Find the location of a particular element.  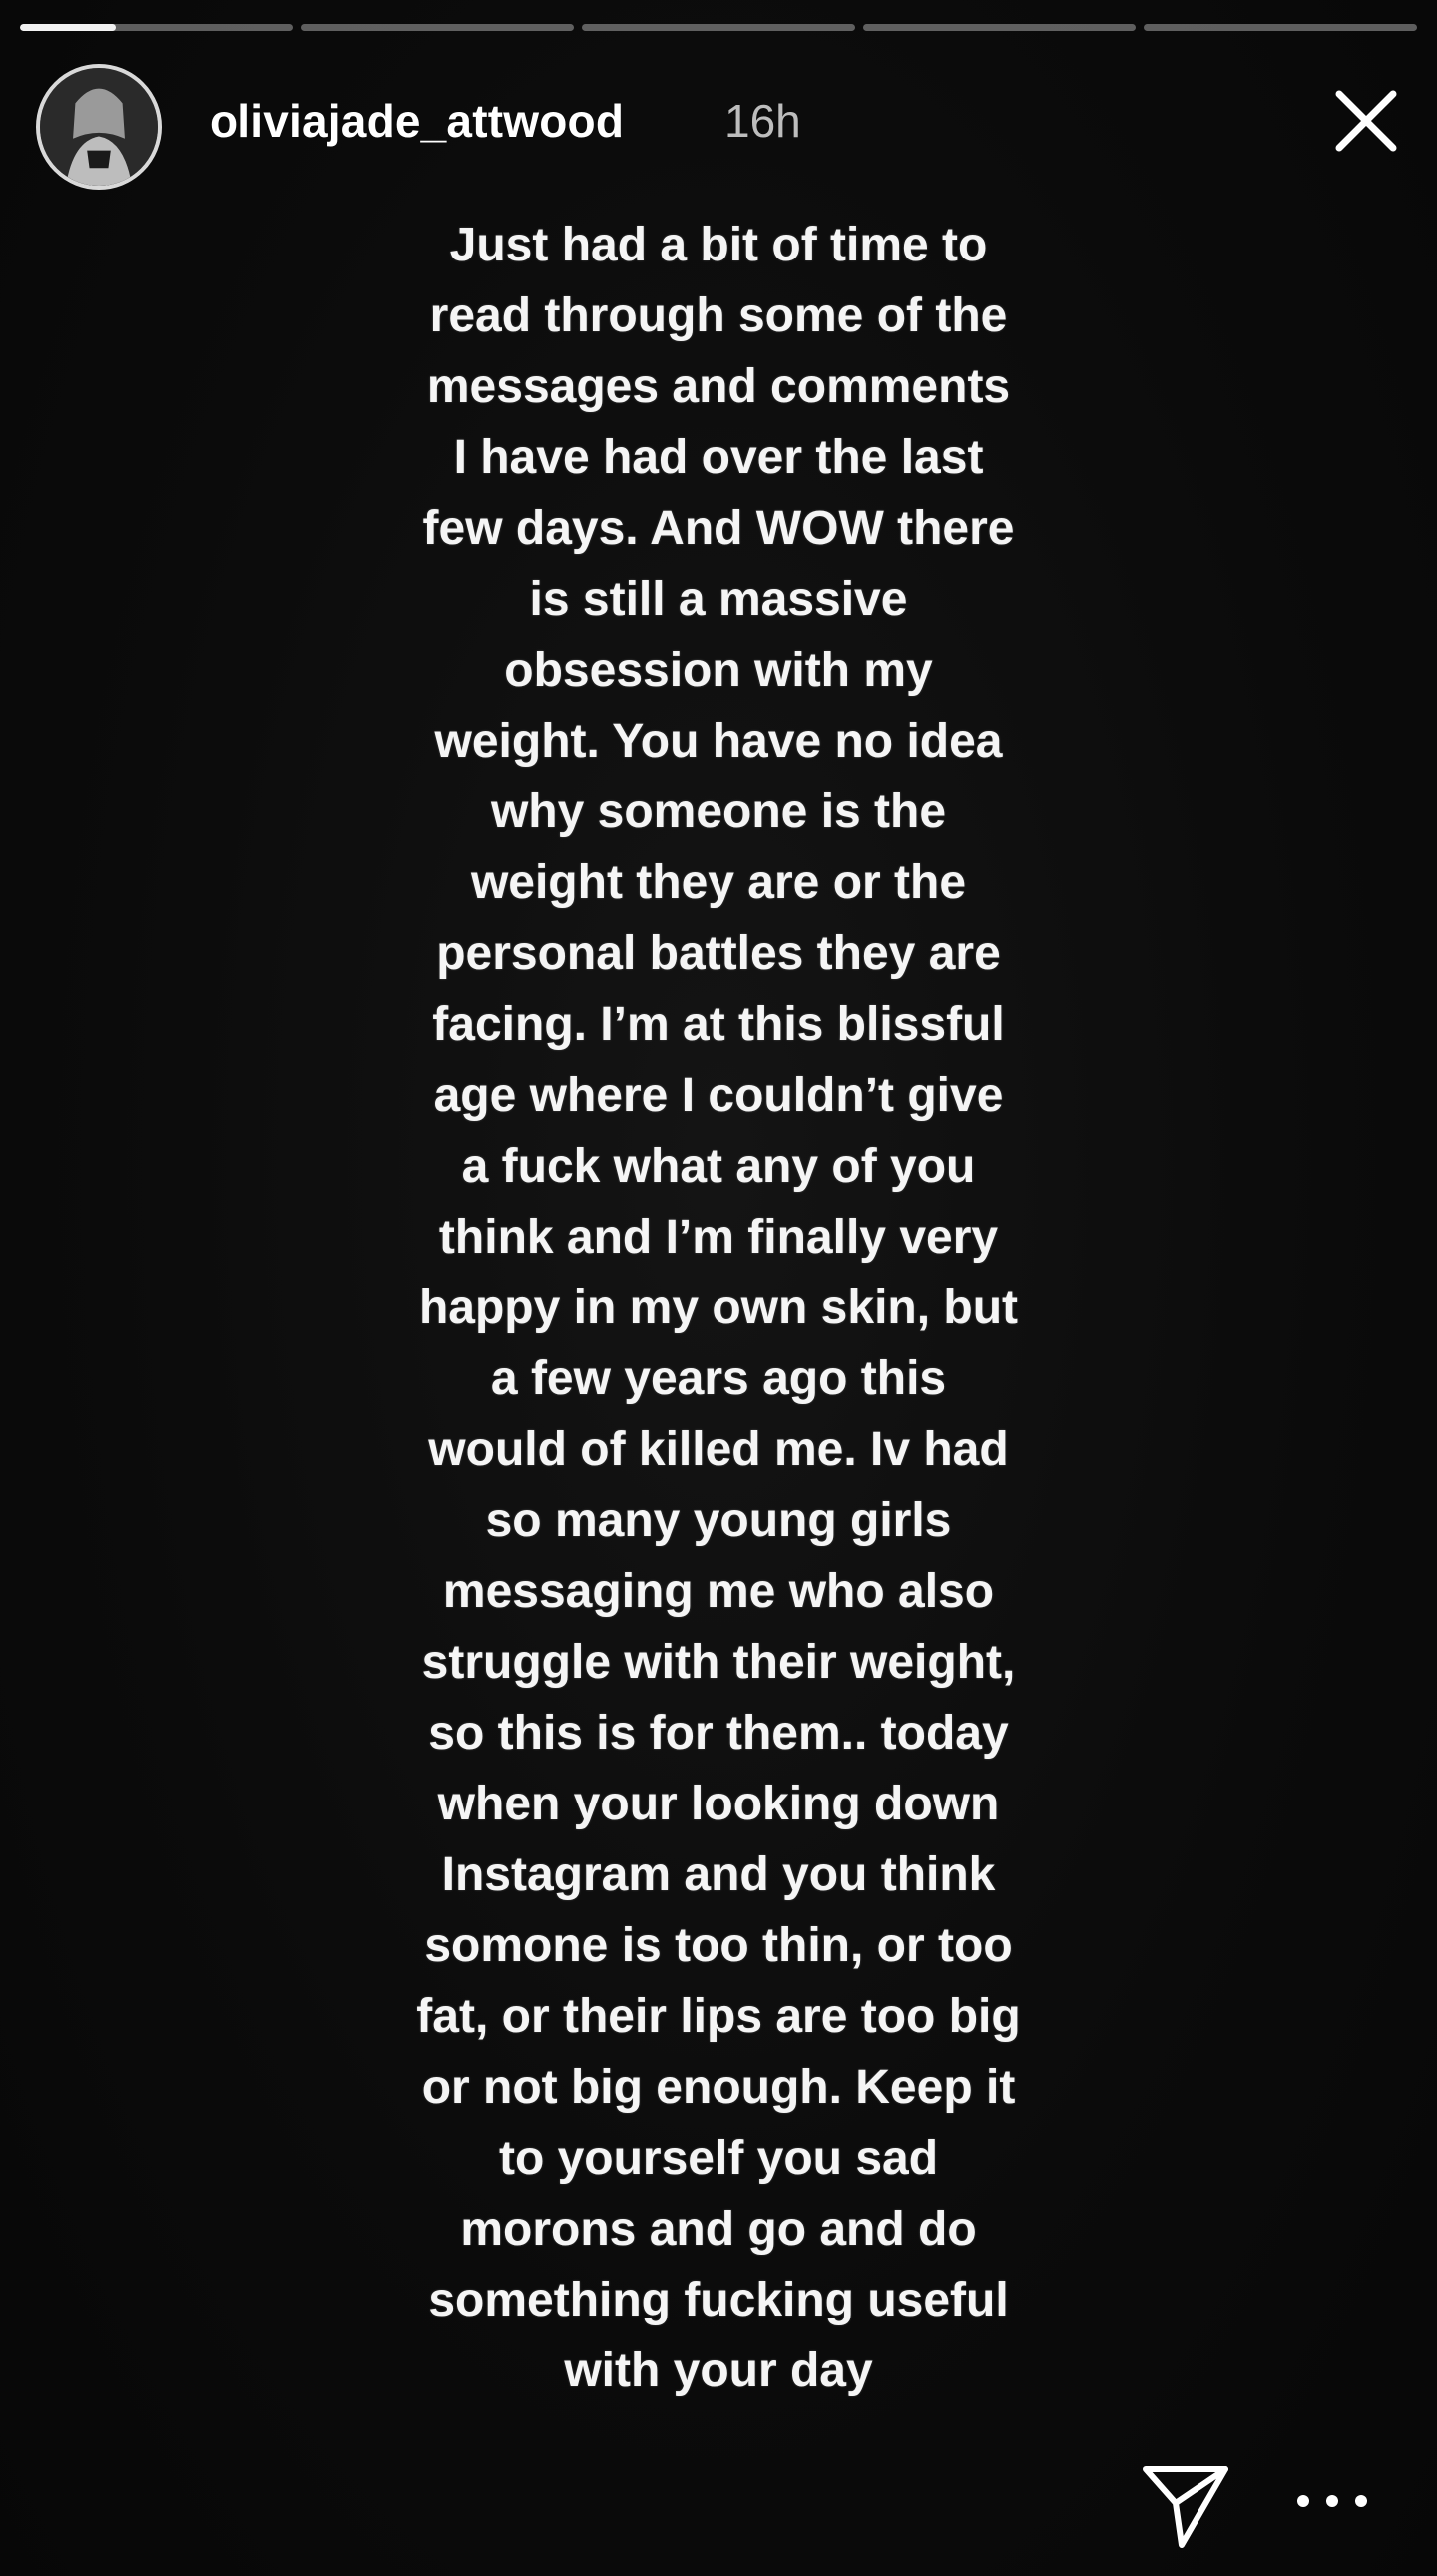

close-icon is located at coordinates (1366, 121).